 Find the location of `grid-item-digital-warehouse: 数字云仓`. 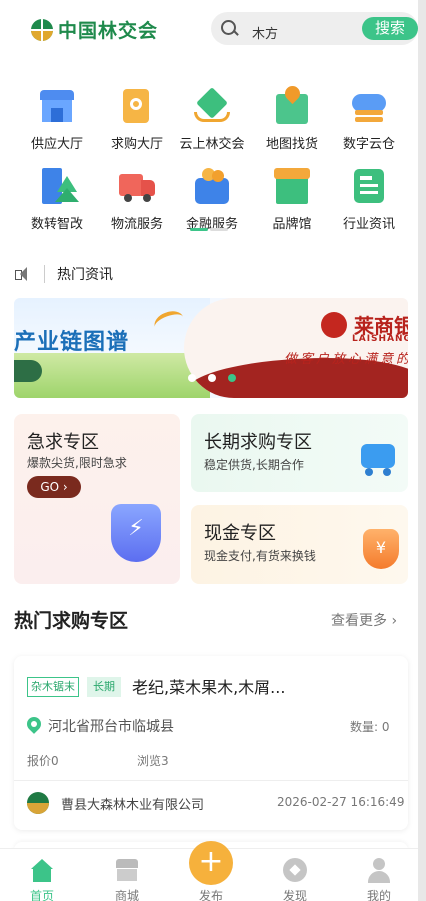

grid-item-digital-warehouse: 数字云仓 is located at coordinates (369, 120).